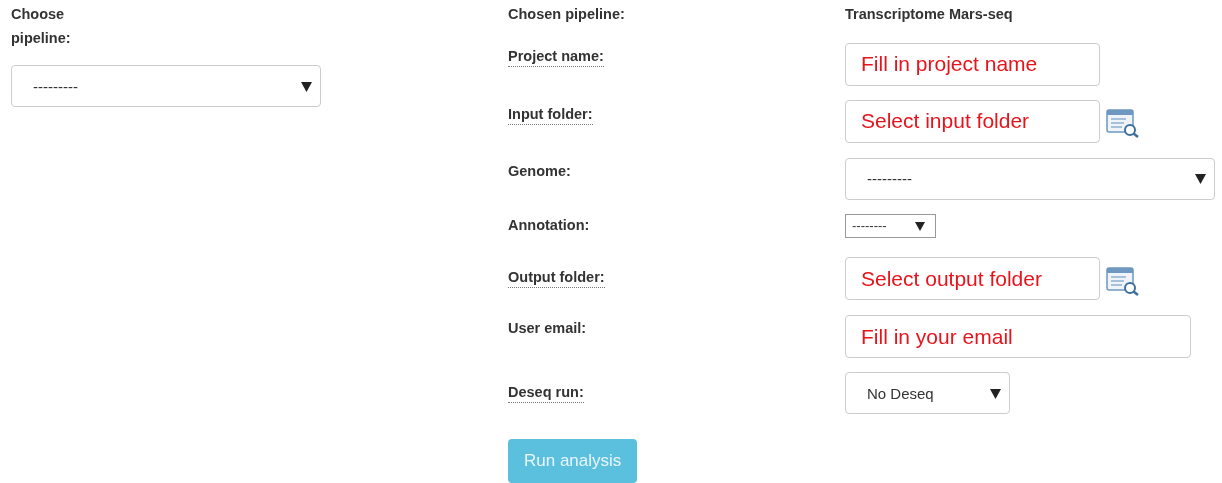 Image resolution: width=1222 pixels, height=483 pixels. I want to click on field-label: Chosen pipeline:, so click(566, 14).